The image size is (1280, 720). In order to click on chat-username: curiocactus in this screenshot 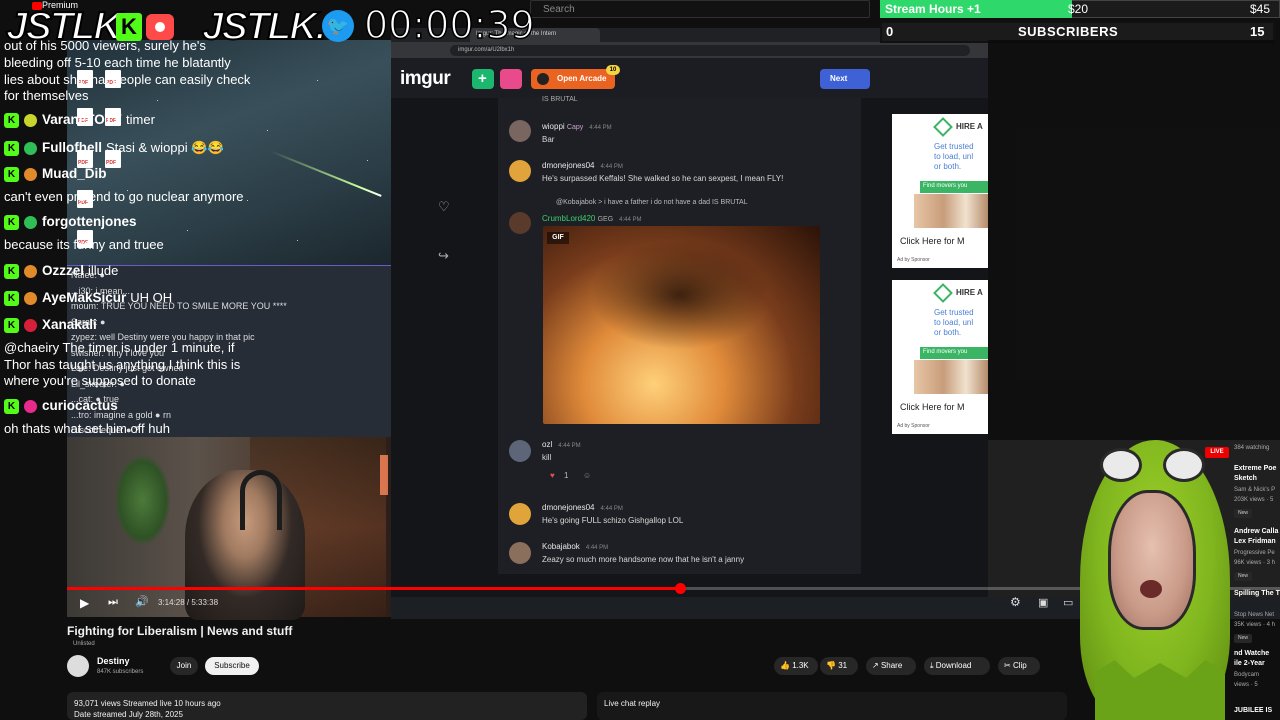, I will do `click(80, 405)`.